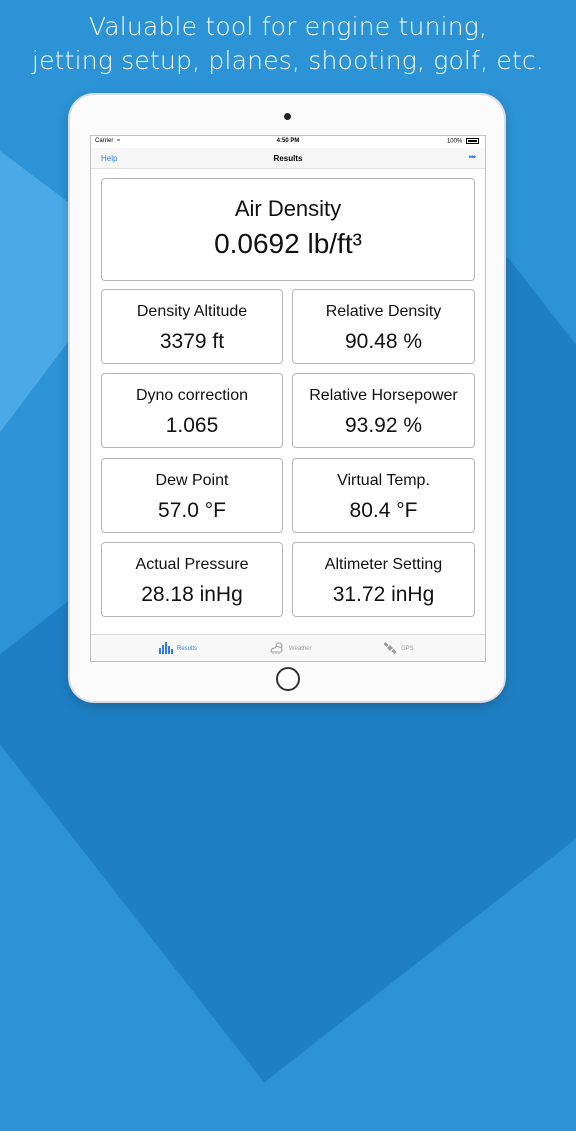 The width and height of the screenshot is (576, 1131). What do you see at coordinates (473, 157) in the screenshot?
I see `ellipsis-icon: •••` at bounding box center [473, 157].